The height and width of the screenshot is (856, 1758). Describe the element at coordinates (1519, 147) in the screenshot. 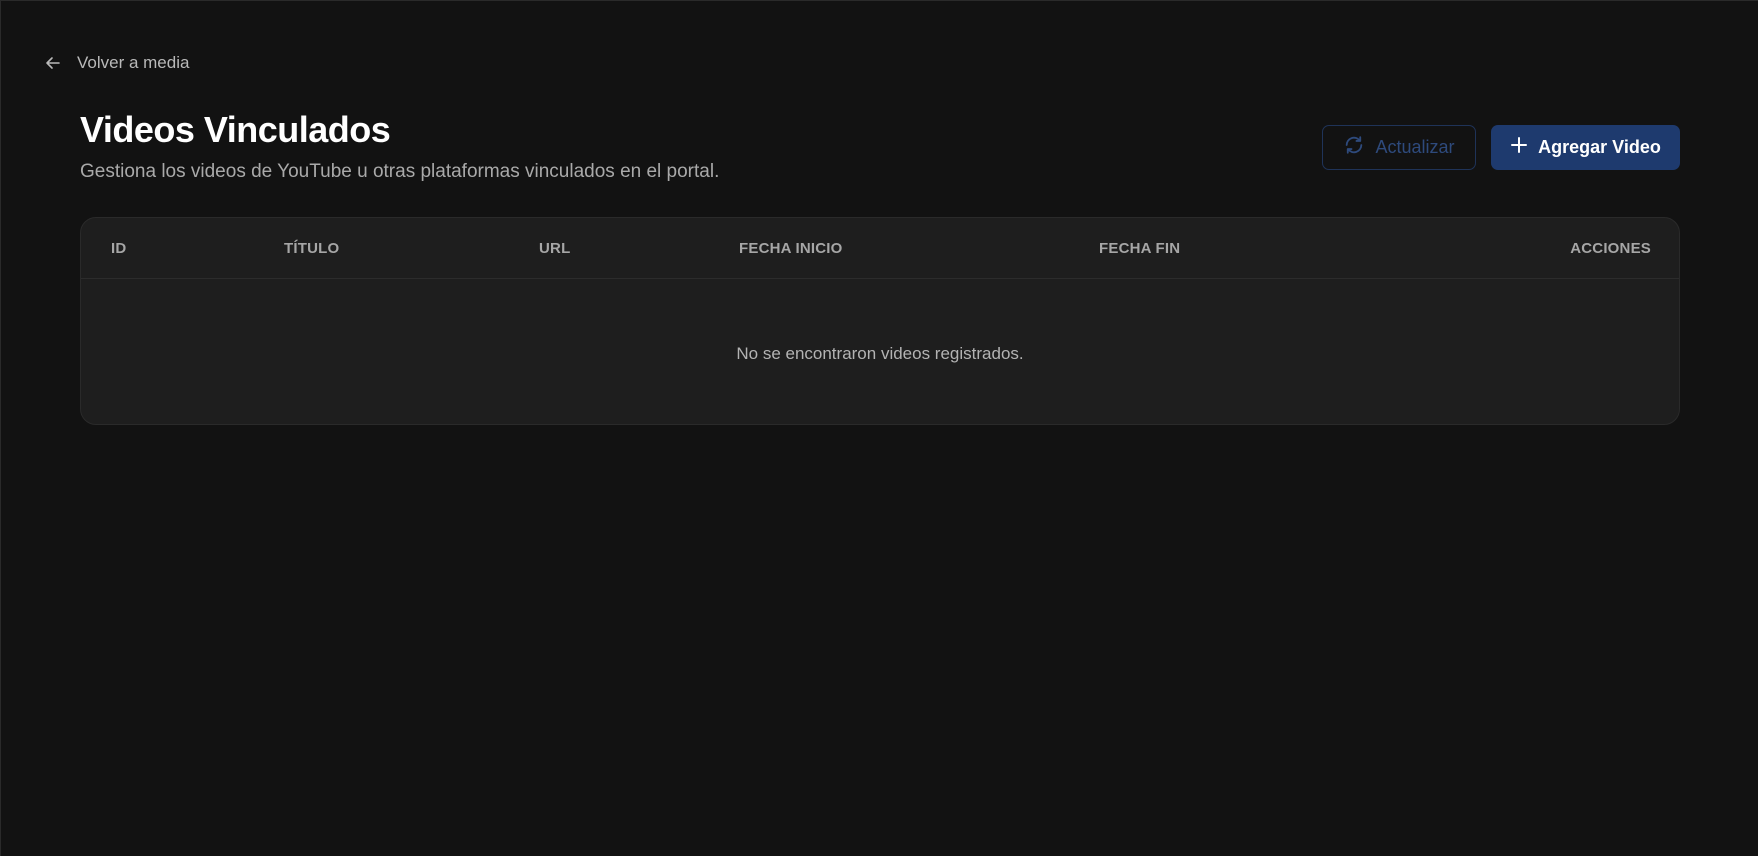

I see `plus-icon` at that location.